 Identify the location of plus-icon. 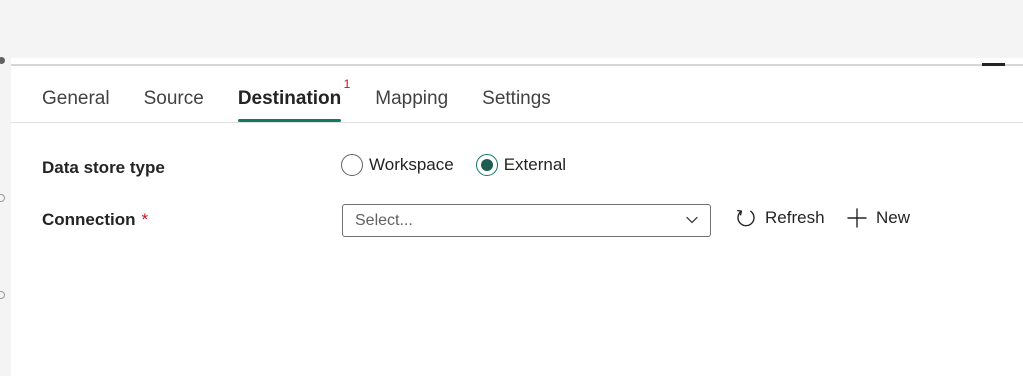
(857, 218).